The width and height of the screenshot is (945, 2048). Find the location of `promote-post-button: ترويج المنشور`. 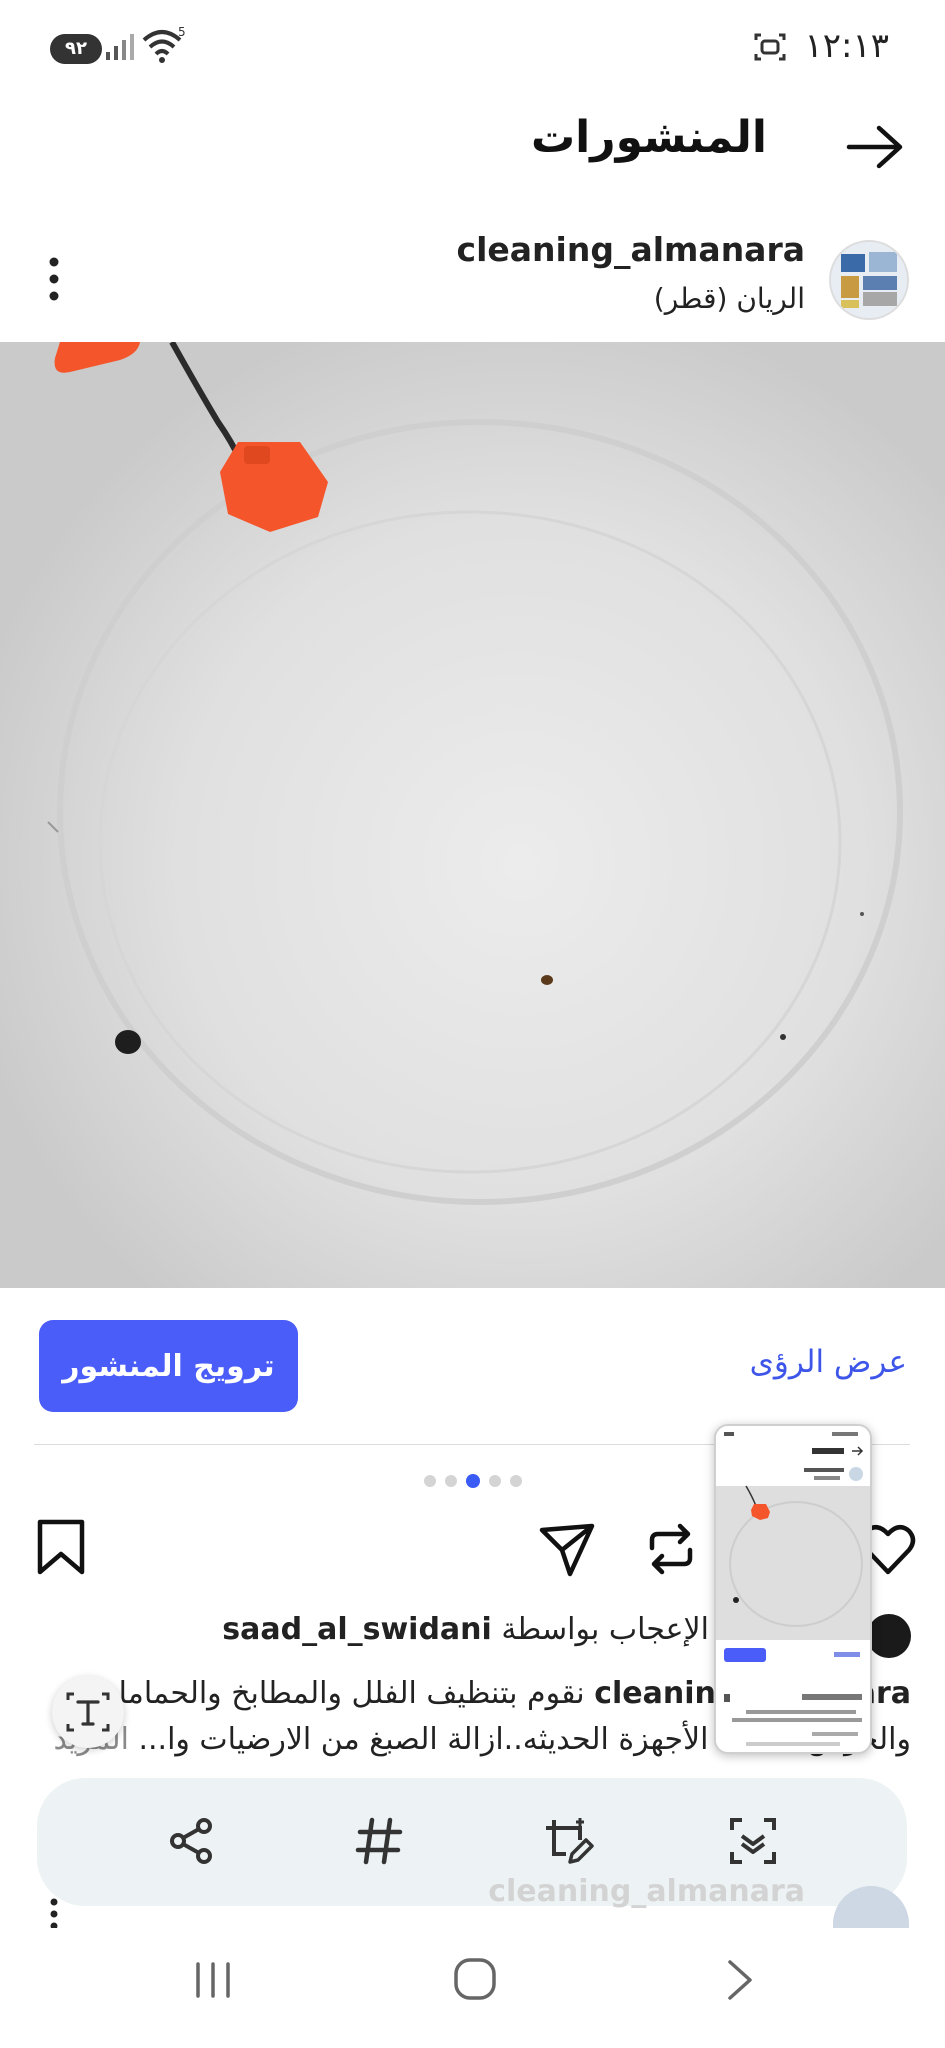

promote-post-button: ترويج المنشور is located at coordinates (168, 1366).